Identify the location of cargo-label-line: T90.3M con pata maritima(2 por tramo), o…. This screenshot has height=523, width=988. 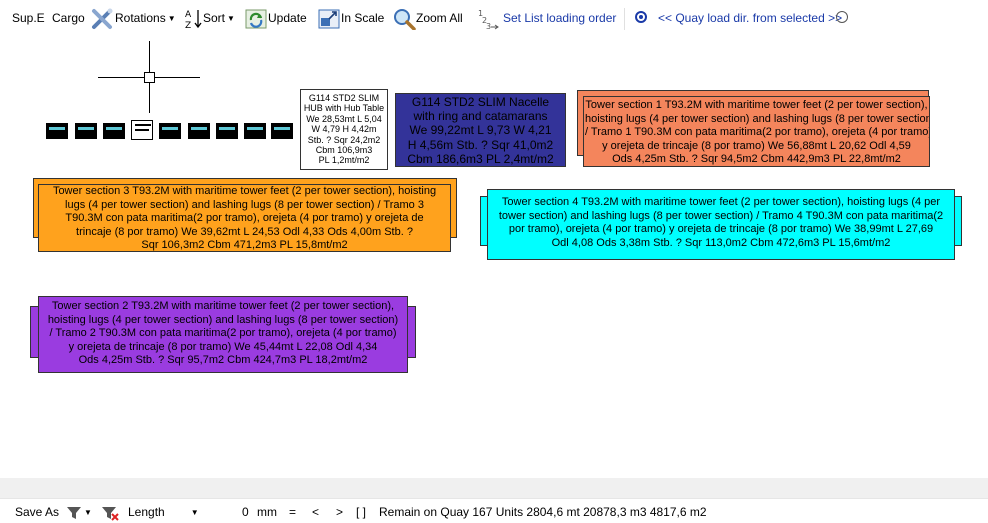
(244, 218).